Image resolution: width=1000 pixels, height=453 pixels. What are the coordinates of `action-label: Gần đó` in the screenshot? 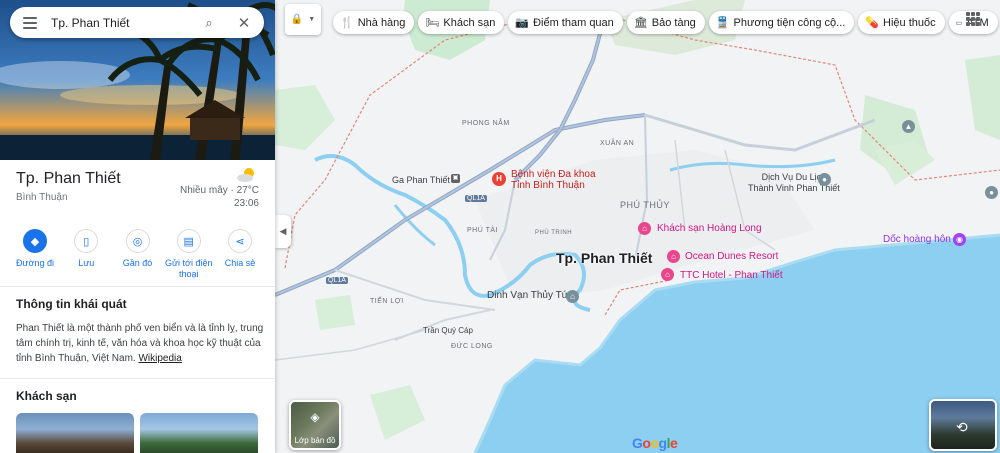 It's located at (137, 263).